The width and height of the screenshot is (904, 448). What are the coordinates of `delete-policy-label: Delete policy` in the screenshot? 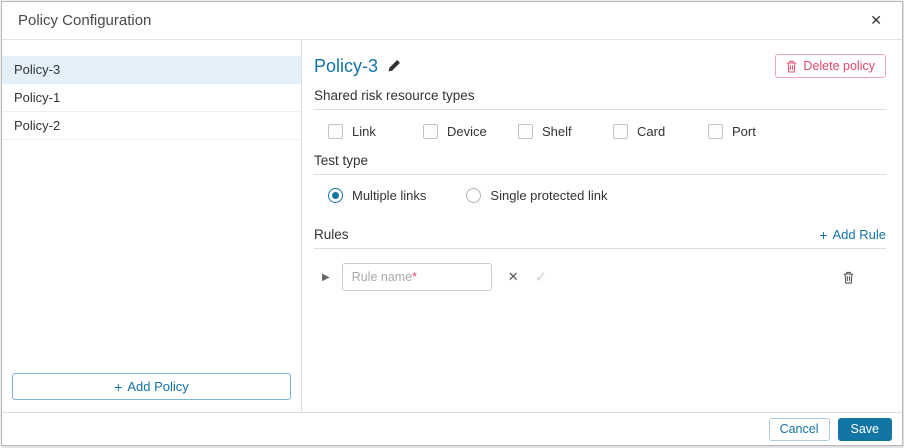 It's located at (839, 66).